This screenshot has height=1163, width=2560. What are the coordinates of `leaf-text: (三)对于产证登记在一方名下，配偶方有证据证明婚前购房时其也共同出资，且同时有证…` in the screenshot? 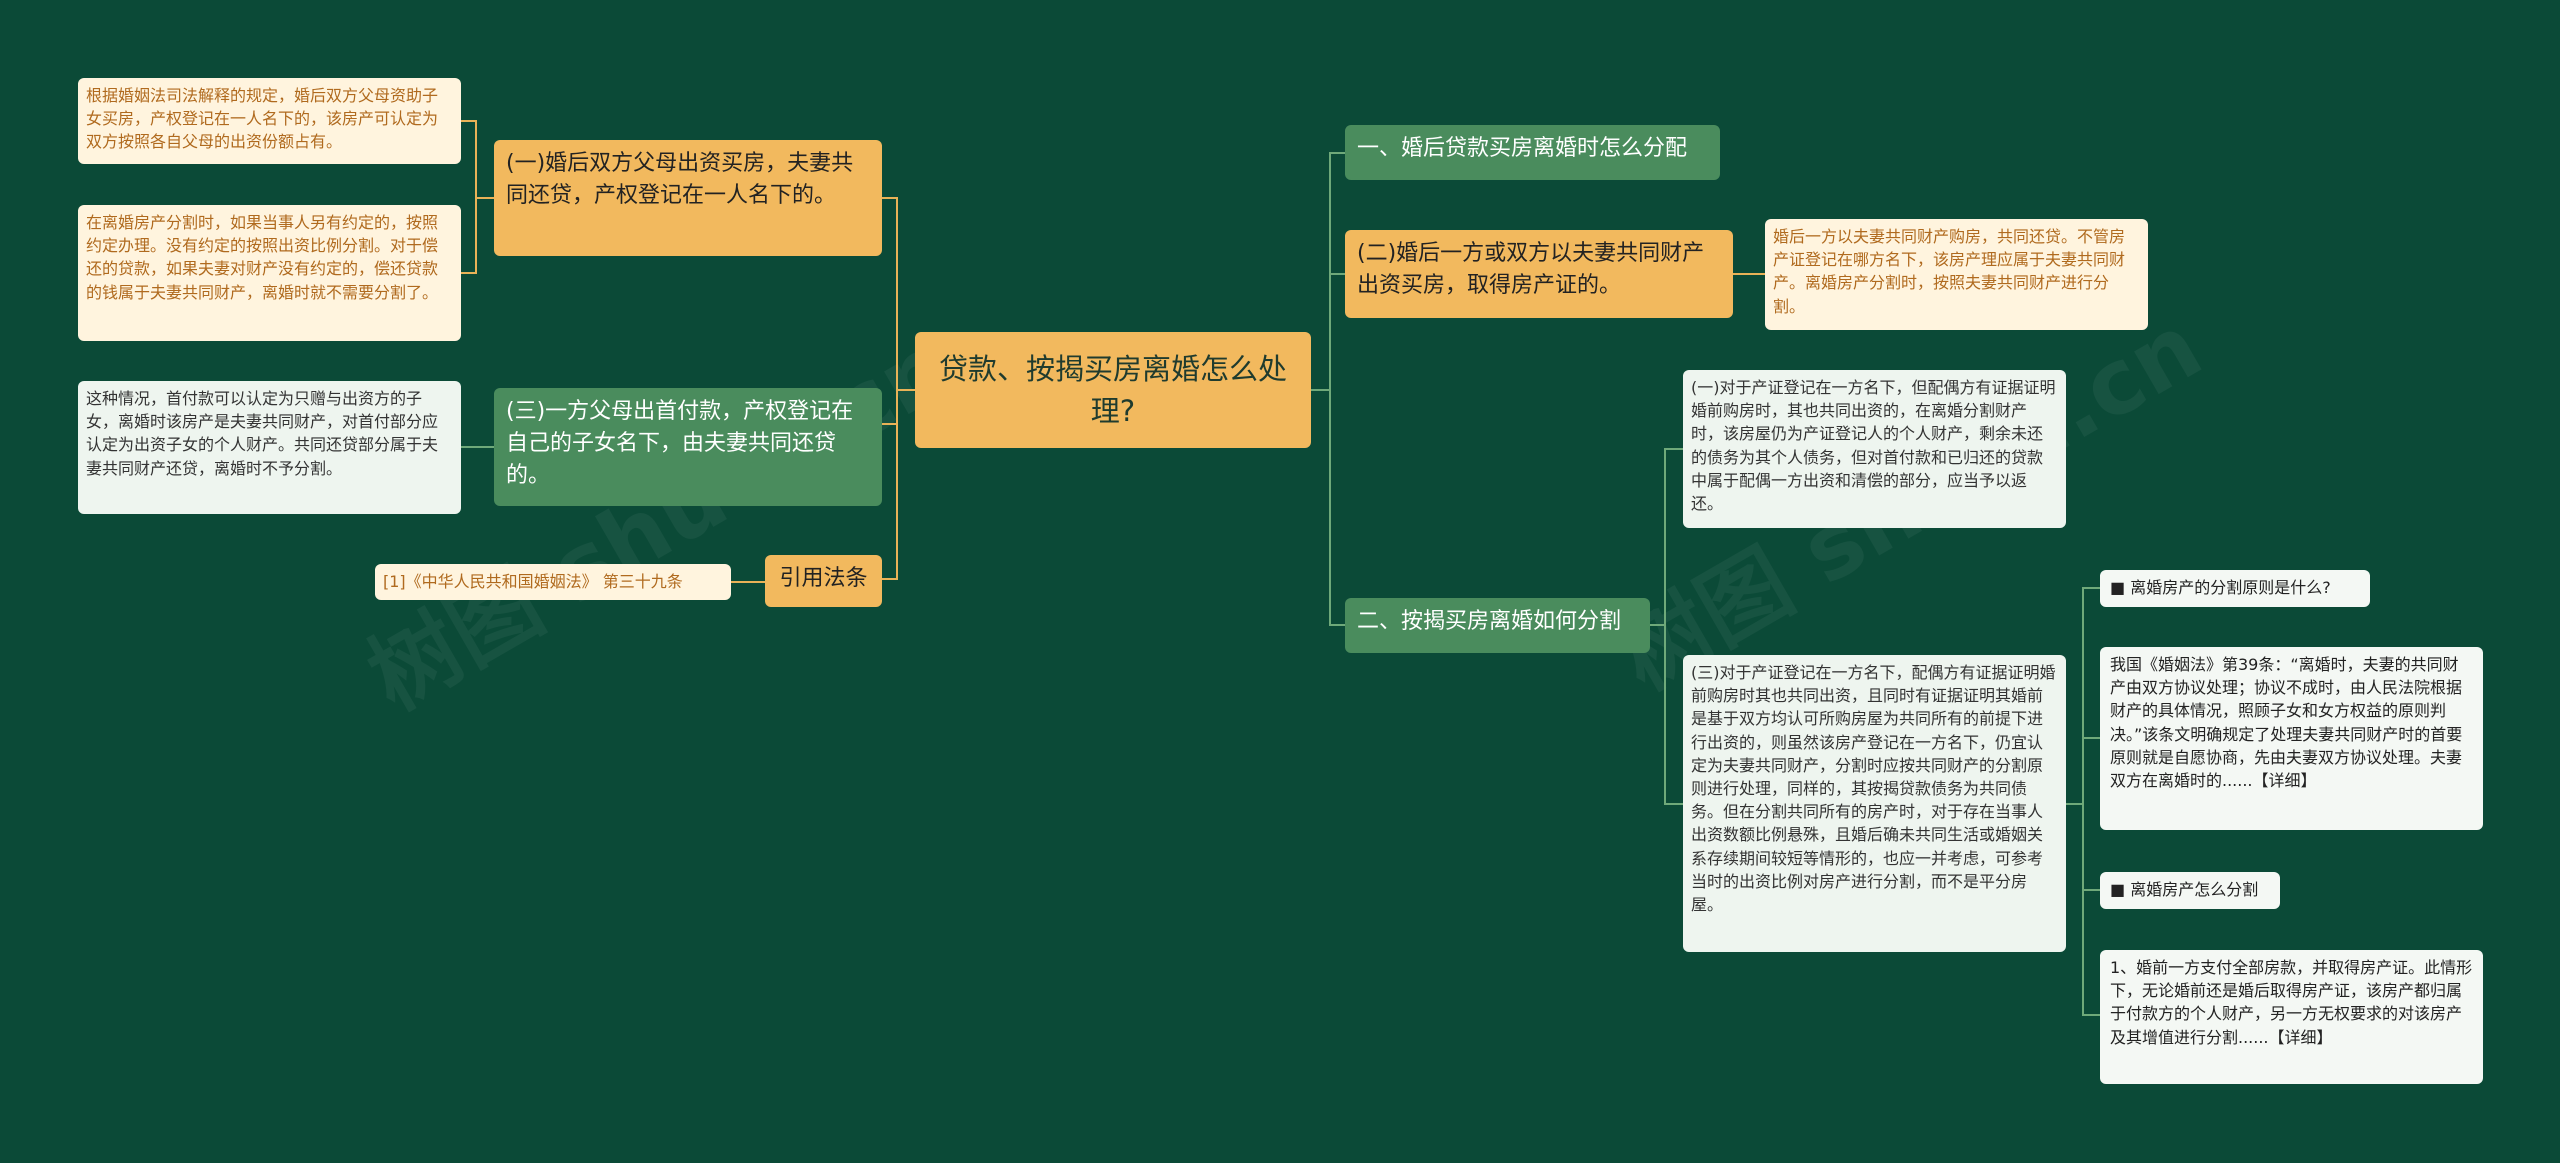 It's located at (1873, 788).